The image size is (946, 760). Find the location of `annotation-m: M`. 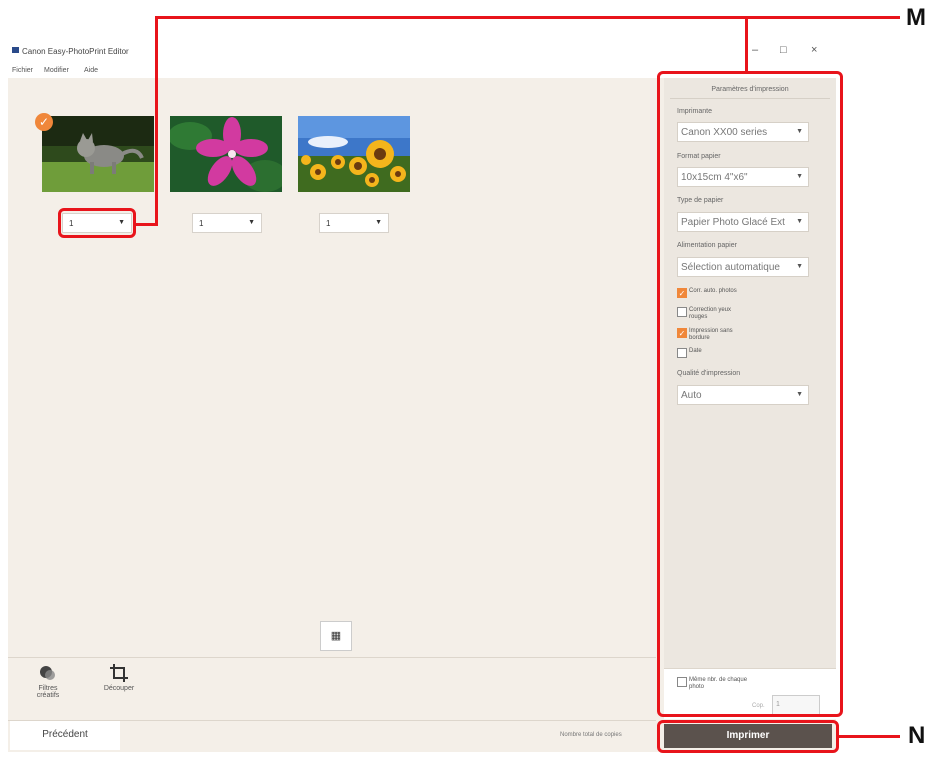

annotation-m: M is located at coordinates (916, 17).